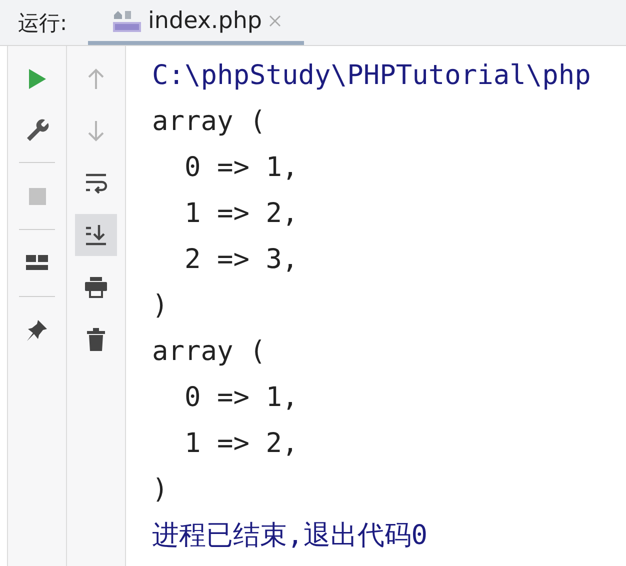 Image resolution: width=626 pixels, height=566 pixels. Describe the element at coordinates (196, 22) in the screenshot. I see `file-tab: index.php` at that location.